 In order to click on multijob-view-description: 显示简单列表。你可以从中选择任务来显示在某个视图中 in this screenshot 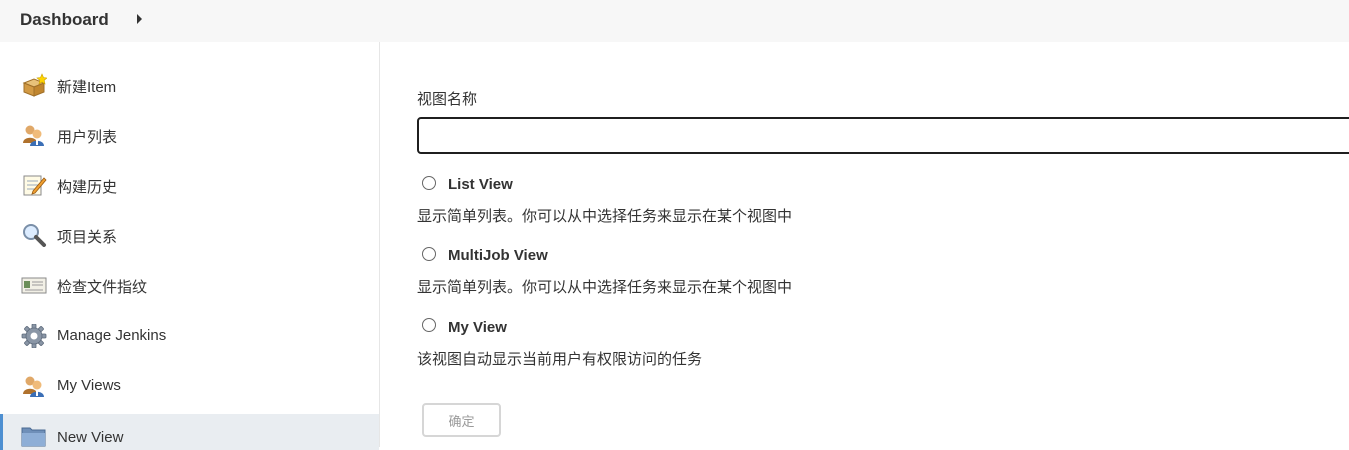, I will do `click(605, 287)`.